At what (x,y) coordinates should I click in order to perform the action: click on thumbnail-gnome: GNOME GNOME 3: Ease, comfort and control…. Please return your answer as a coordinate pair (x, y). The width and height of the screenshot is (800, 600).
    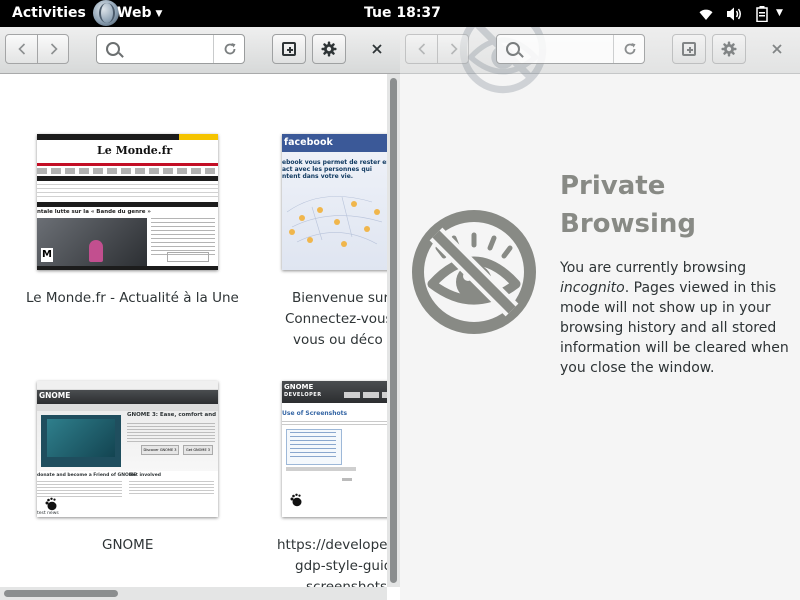
    Looking at the image, I should click on (127, 449).